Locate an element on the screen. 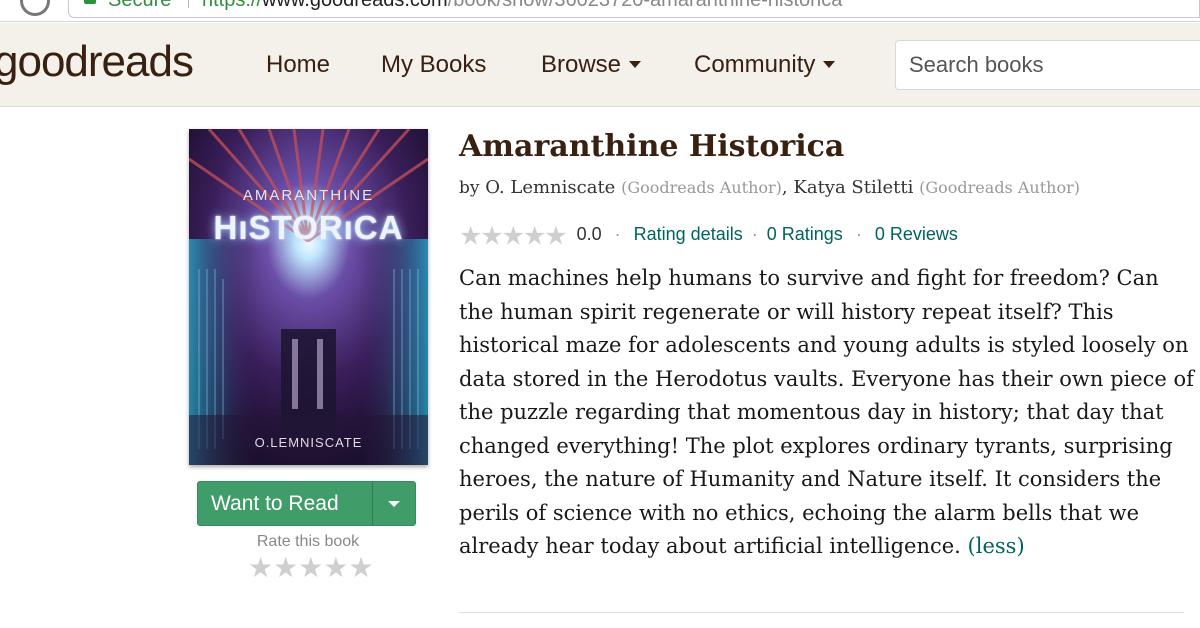 This screenshot has width=1200, height=628. goodreads-logo: goodreads is located at coordinates (97, 62).